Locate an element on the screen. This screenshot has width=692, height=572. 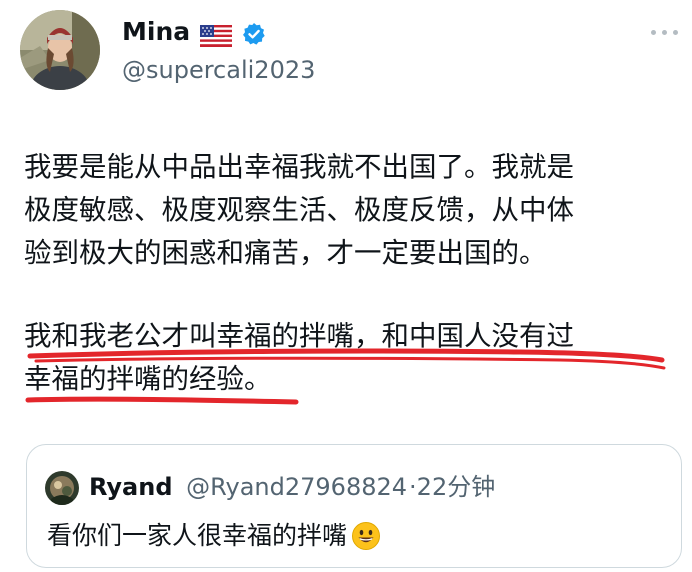
author-handle: @supercali2023 is located at coordinates (218, 70).